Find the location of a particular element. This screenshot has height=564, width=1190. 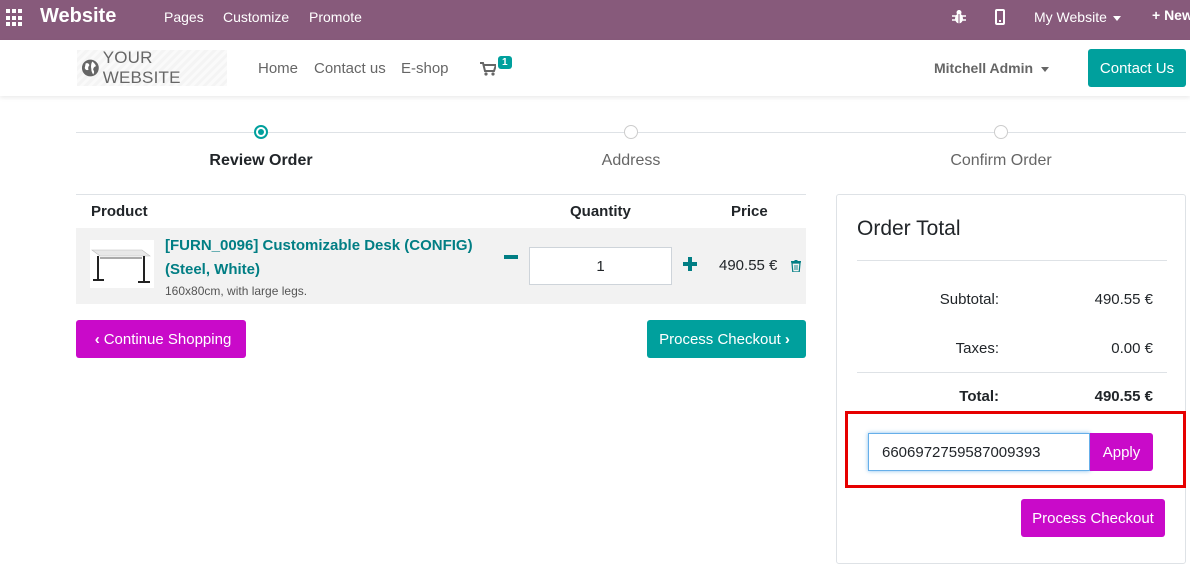

subtotal-label: Subtotal: is located at coordinates (969, 299).